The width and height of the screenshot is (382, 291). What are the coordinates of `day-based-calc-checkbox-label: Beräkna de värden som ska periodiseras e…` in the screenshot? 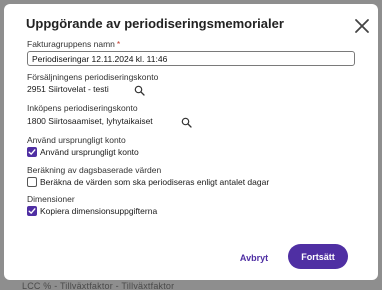 It's located at (155, 182).